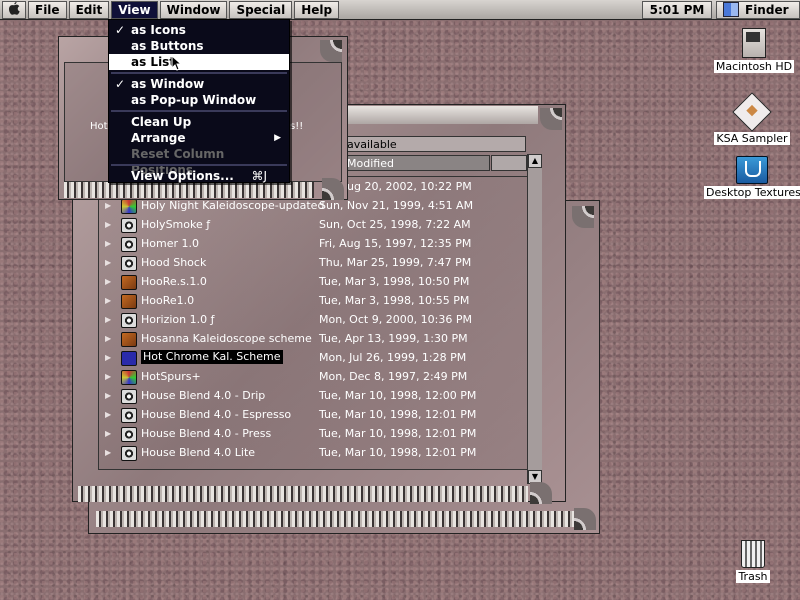 This screenshot has width=800, height=600. Describe the element at coordinates (396, 319) in the screenshot. I see `file-modified-date: Mon, Oct 9, 2000, 10:36 PM` at that location.